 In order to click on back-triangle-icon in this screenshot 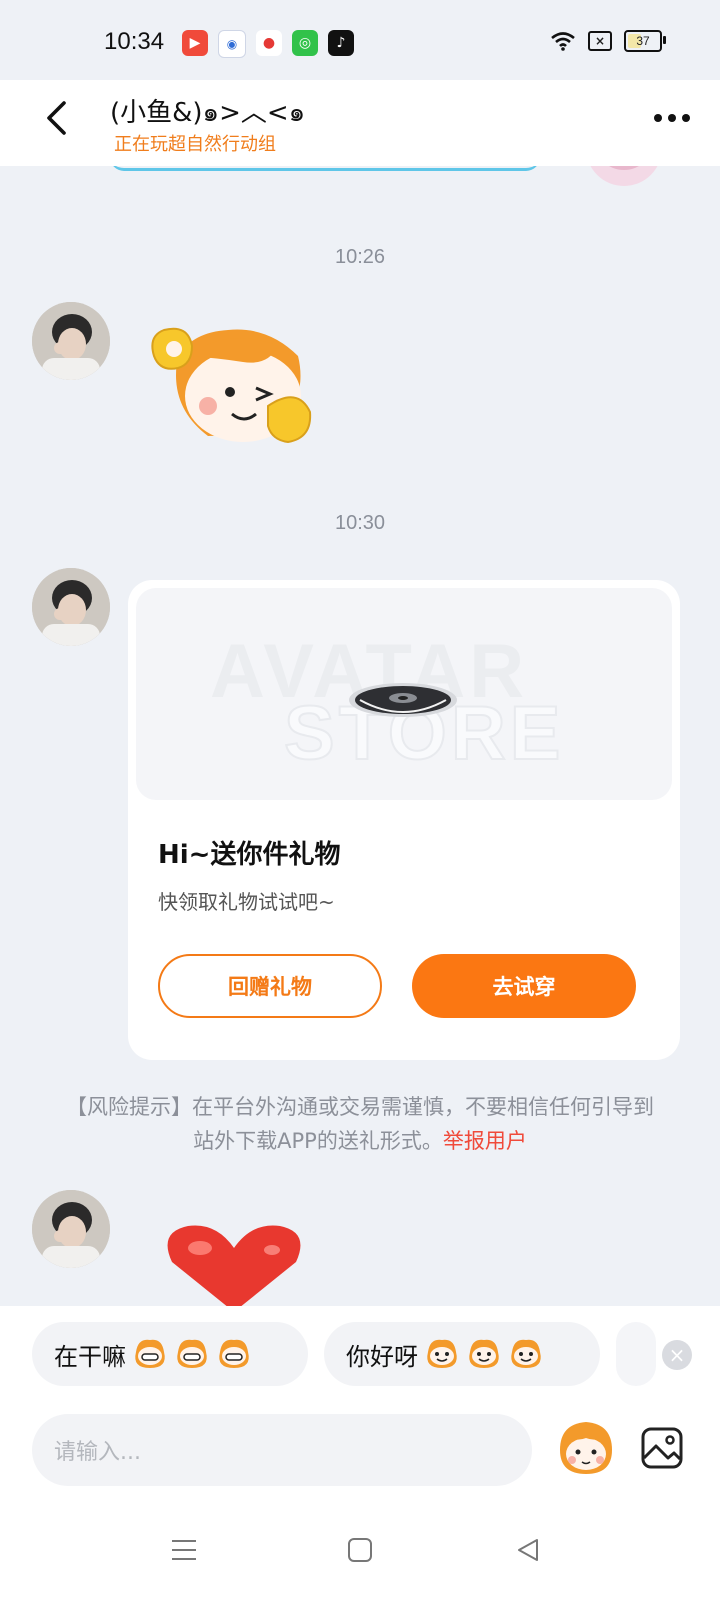, I will do `click(528, 1550)`.